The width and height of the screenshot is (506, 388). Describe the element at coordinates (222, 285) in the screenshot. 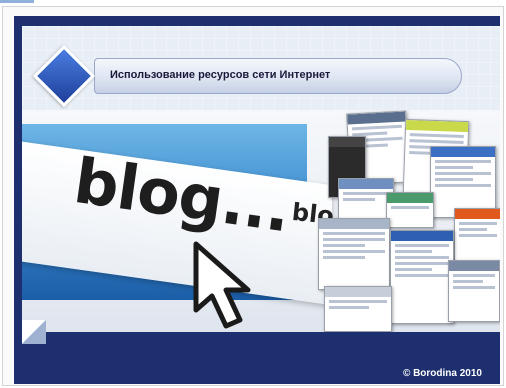

I see `mouse-pointer-icon` at that location.